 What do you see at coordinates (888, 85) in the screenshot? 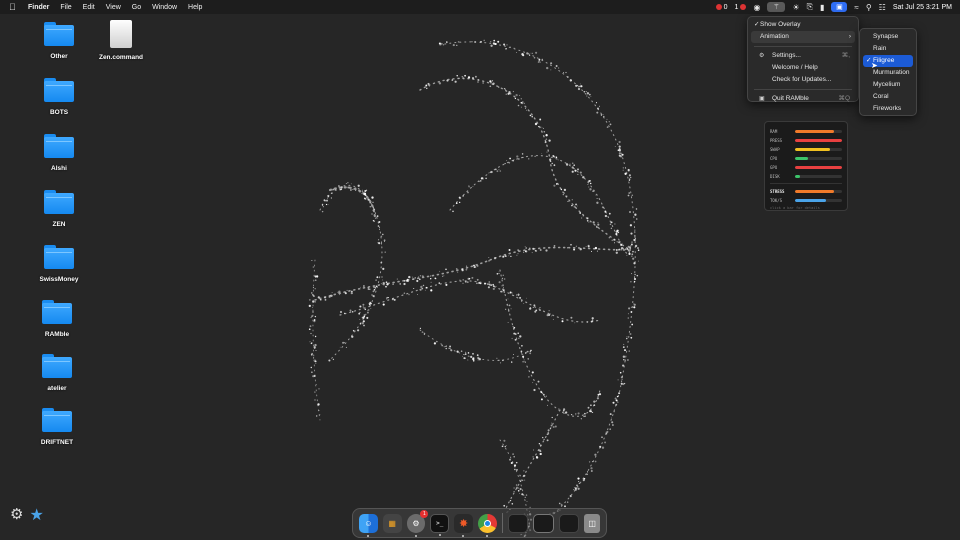
I see `submenu-item-mycelium: Mycelium` at bounding box center [888, 85].